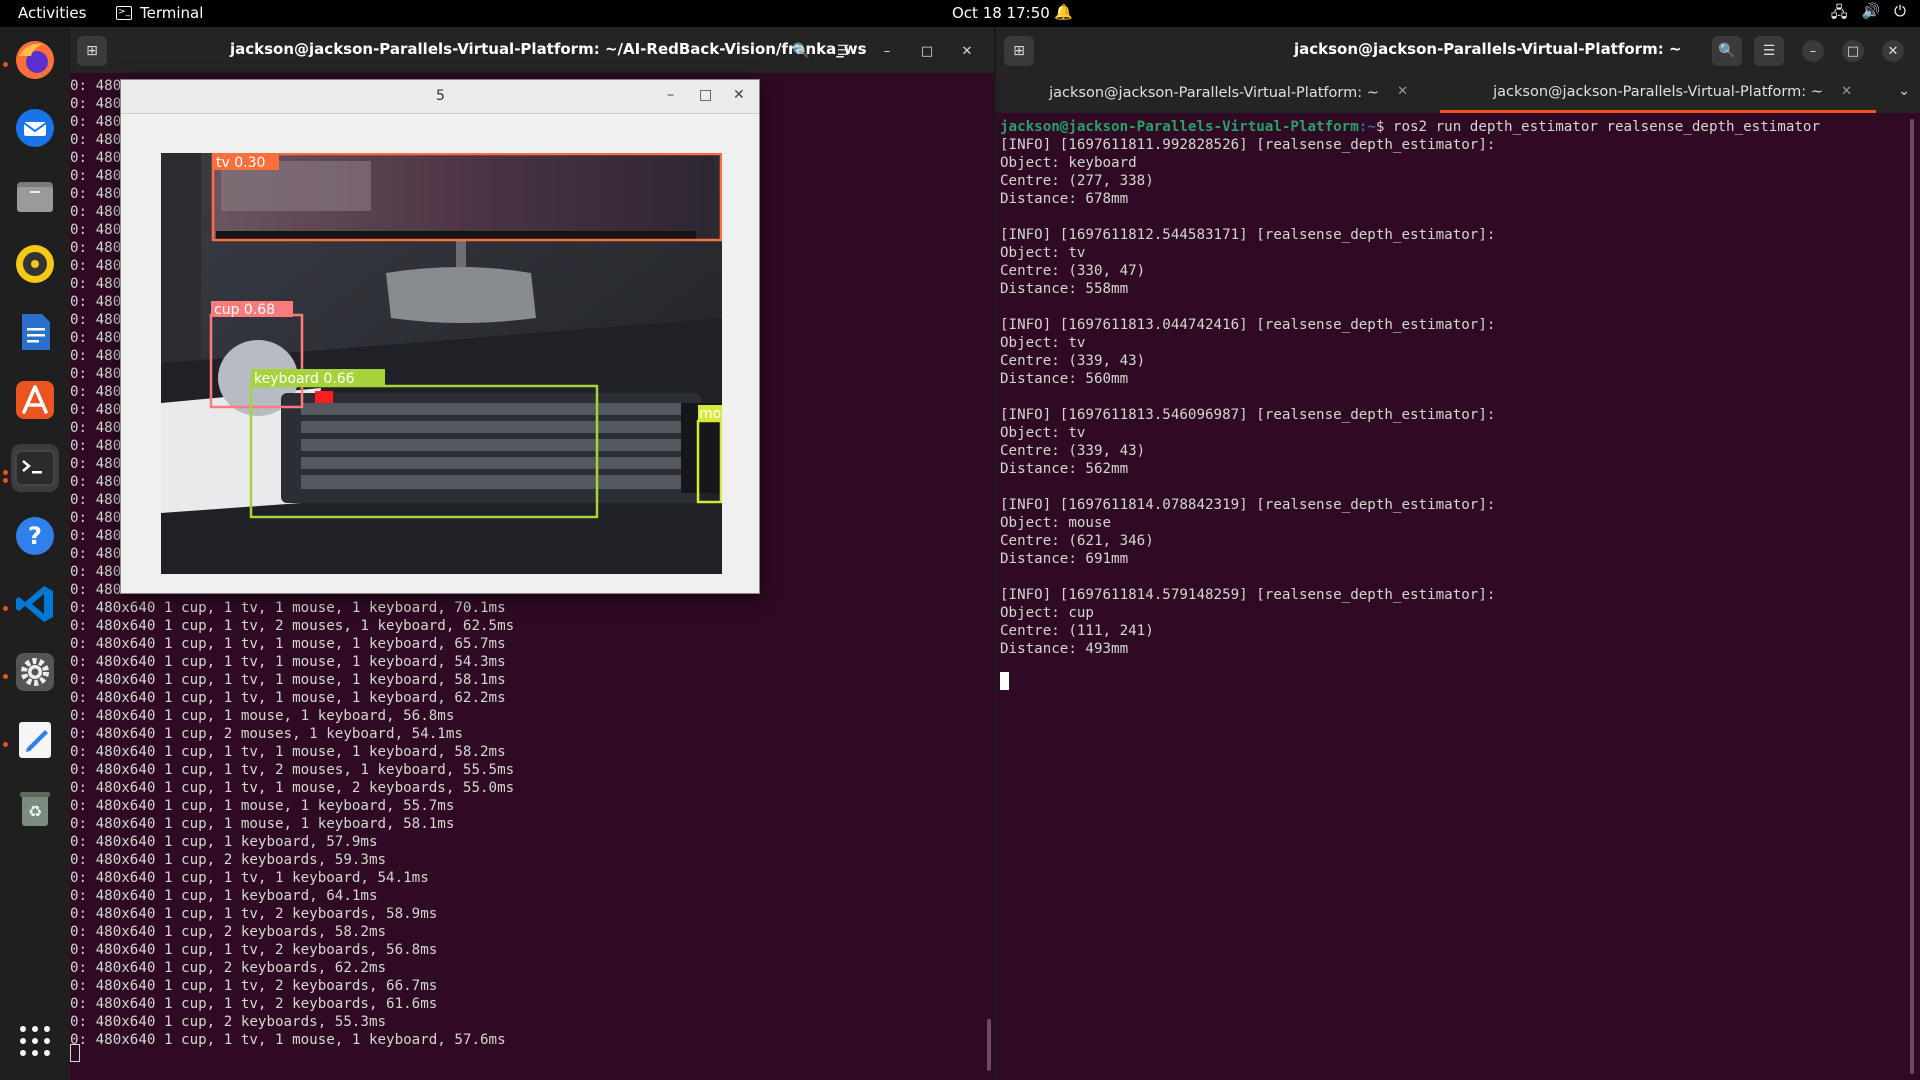  Describe the element at coordinates (172, 13) in the screenshot. I see `app-name-label: Terminal` at that location.